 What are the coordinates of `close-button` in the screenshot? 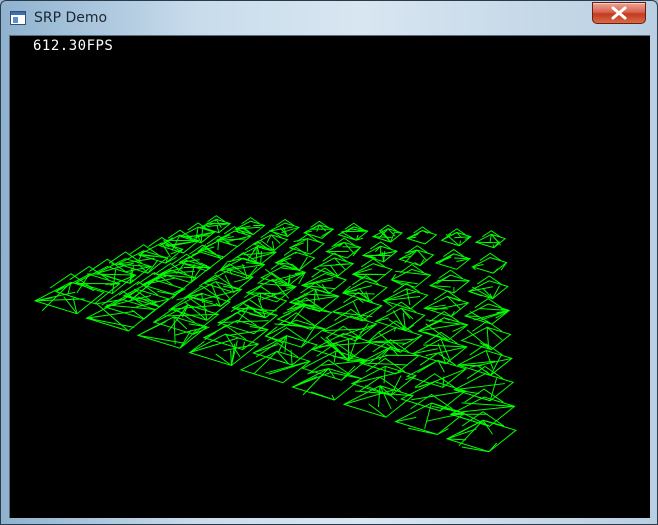 It's located at (619, 13).